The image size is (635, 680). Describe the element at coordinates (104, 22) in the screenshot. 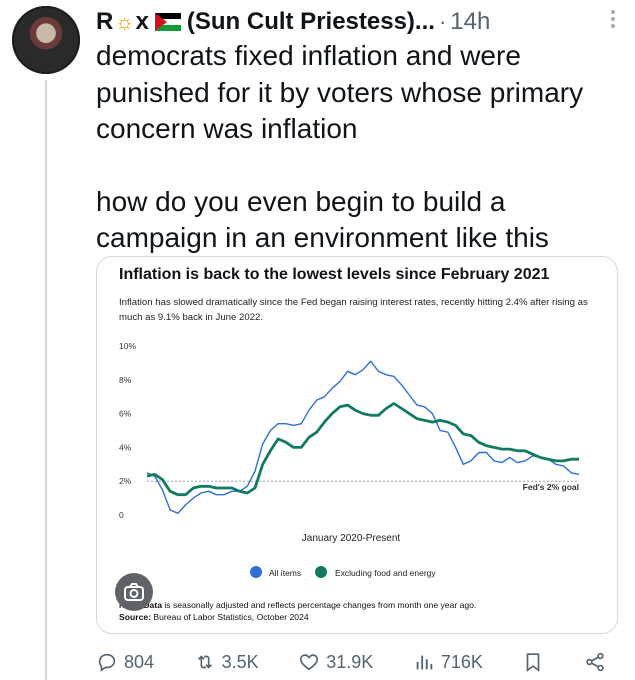

I see `author-name-part-1: R` at that location.